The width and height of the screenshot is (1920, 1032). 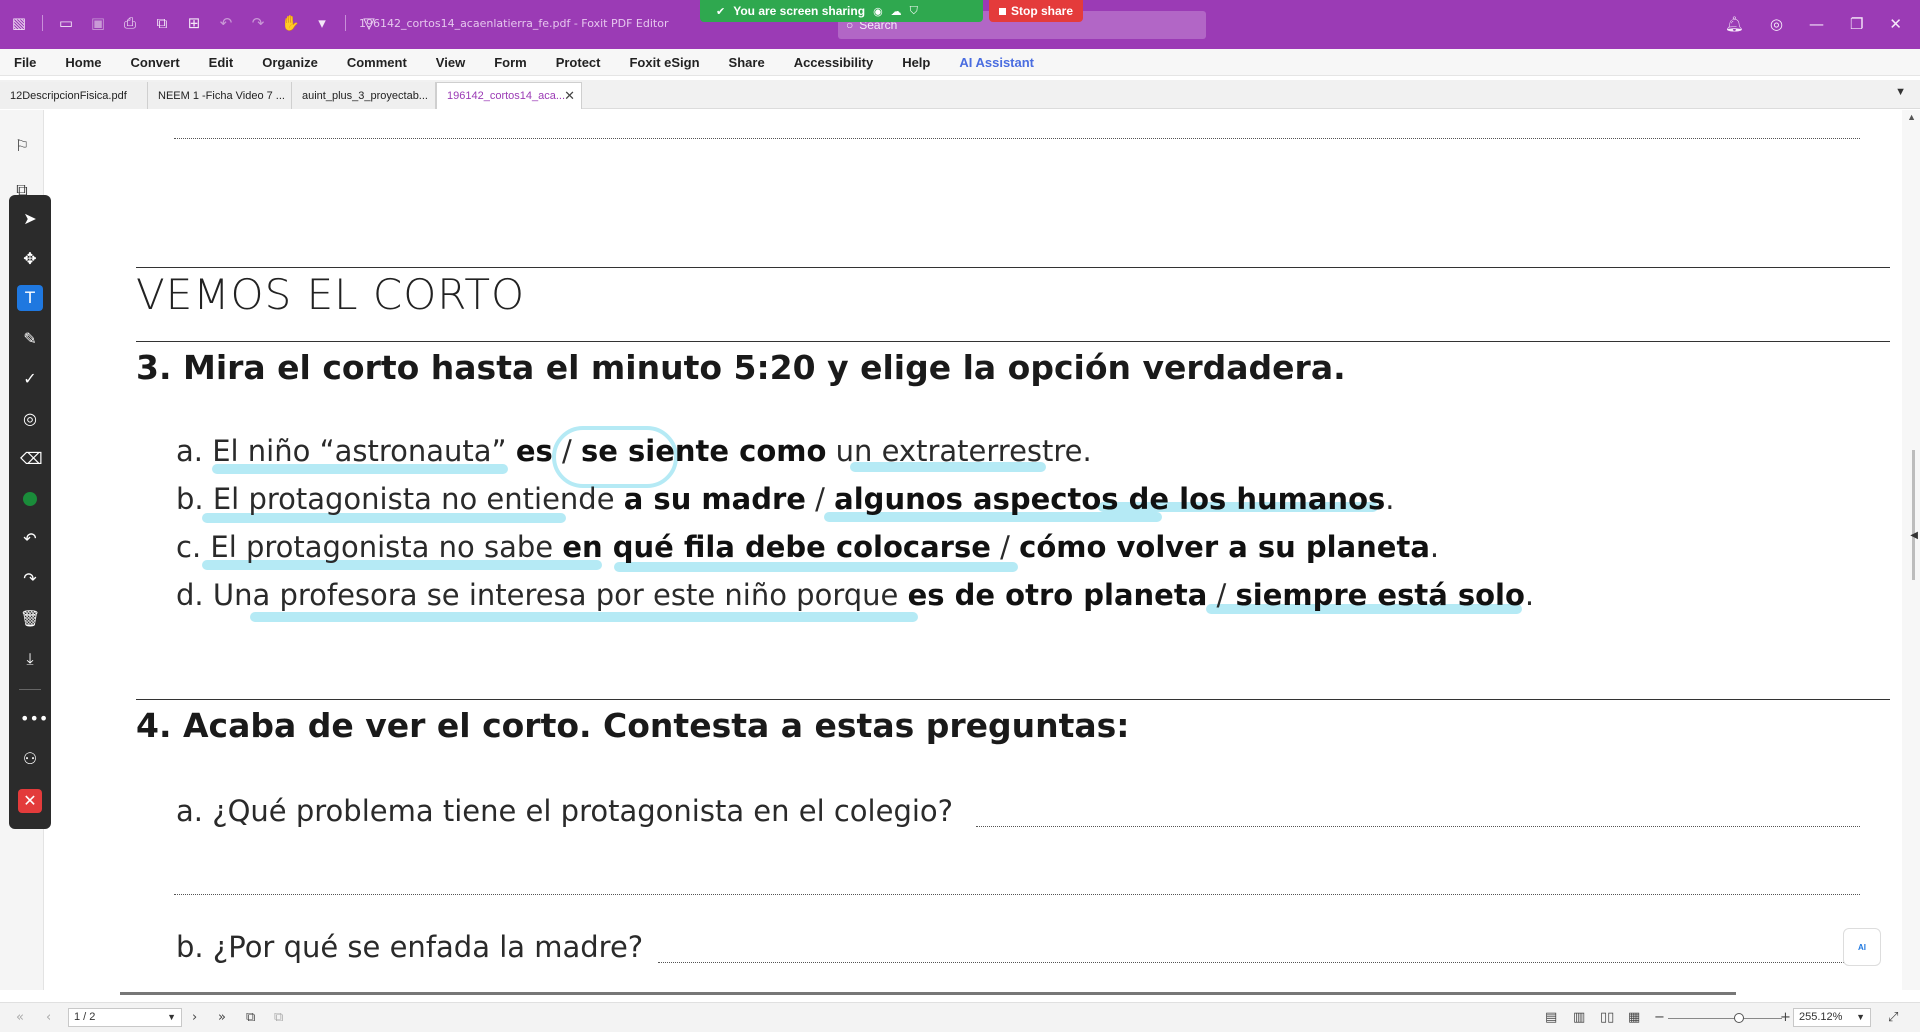 What do you see at coordinates (30, 419) in the screenshot?
I see `spotlight-icon: ◎` at bounding box center [30, 419].